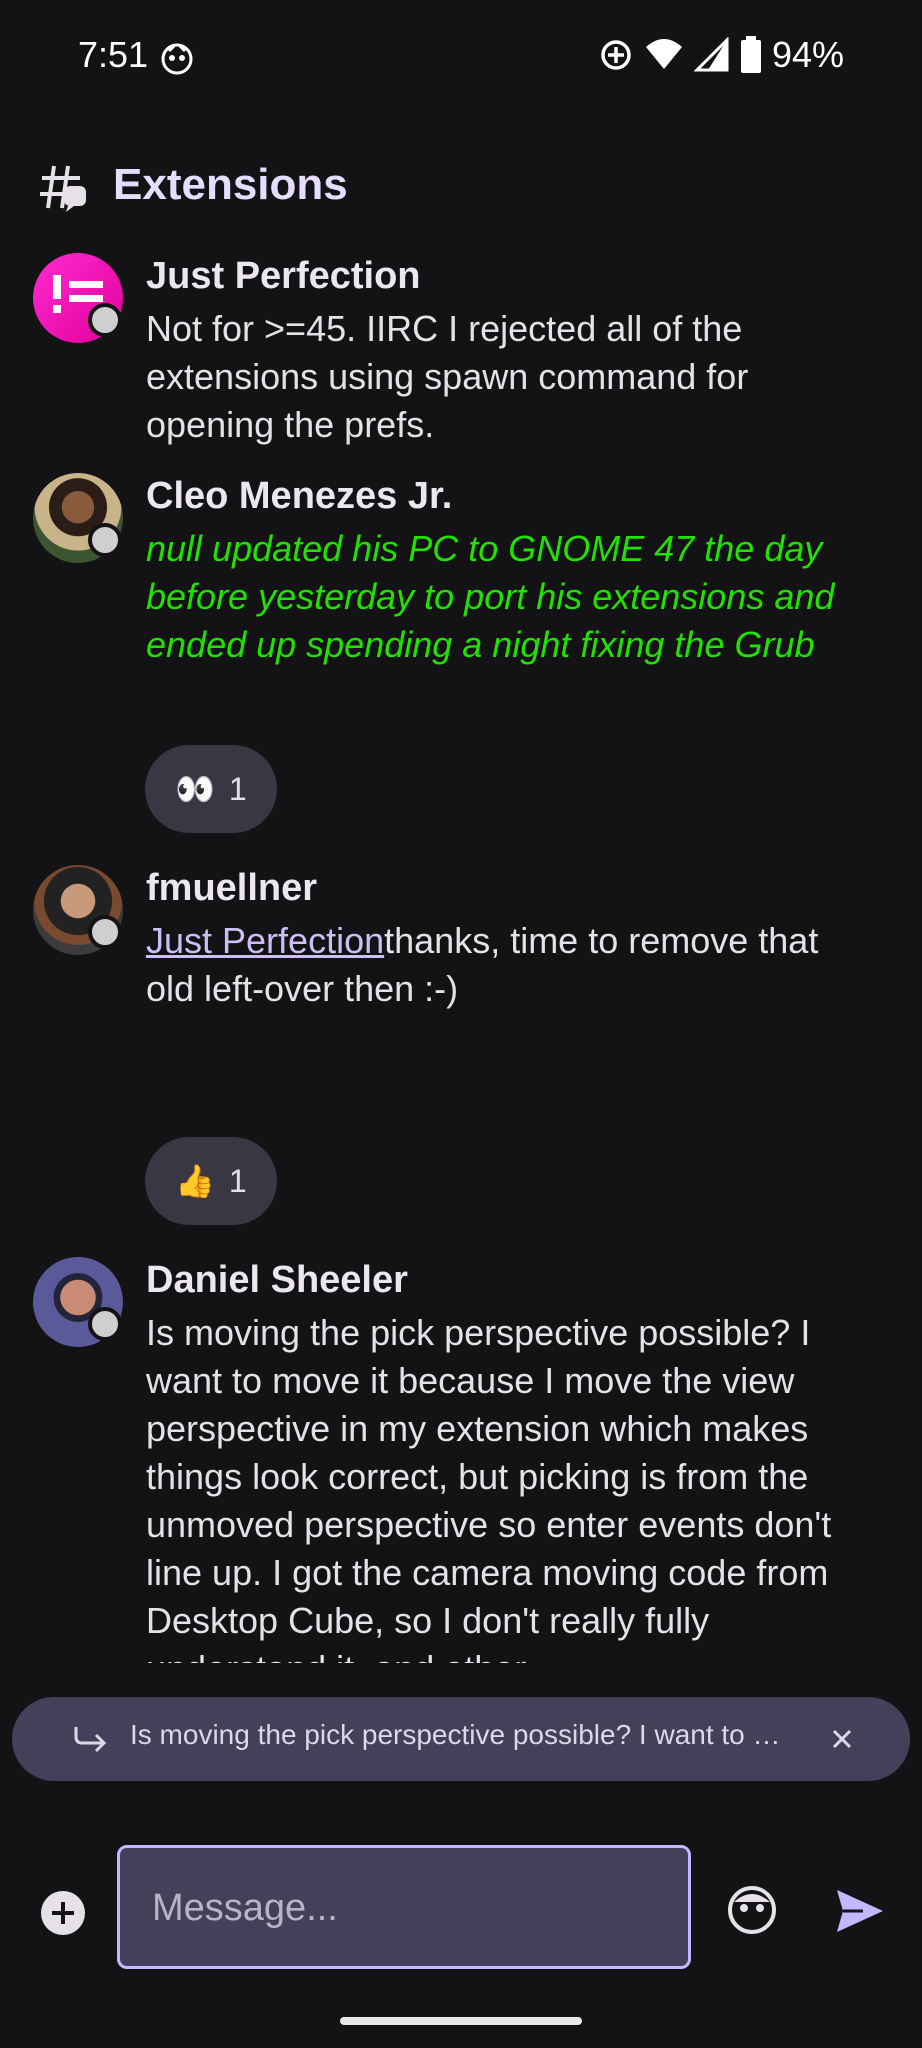 This screenshot has width=922, height=2048. What do you see at coordinates (807, 54) in the screenshot?
I see `battery-percent: 94%` at bounding box center [807, 54].